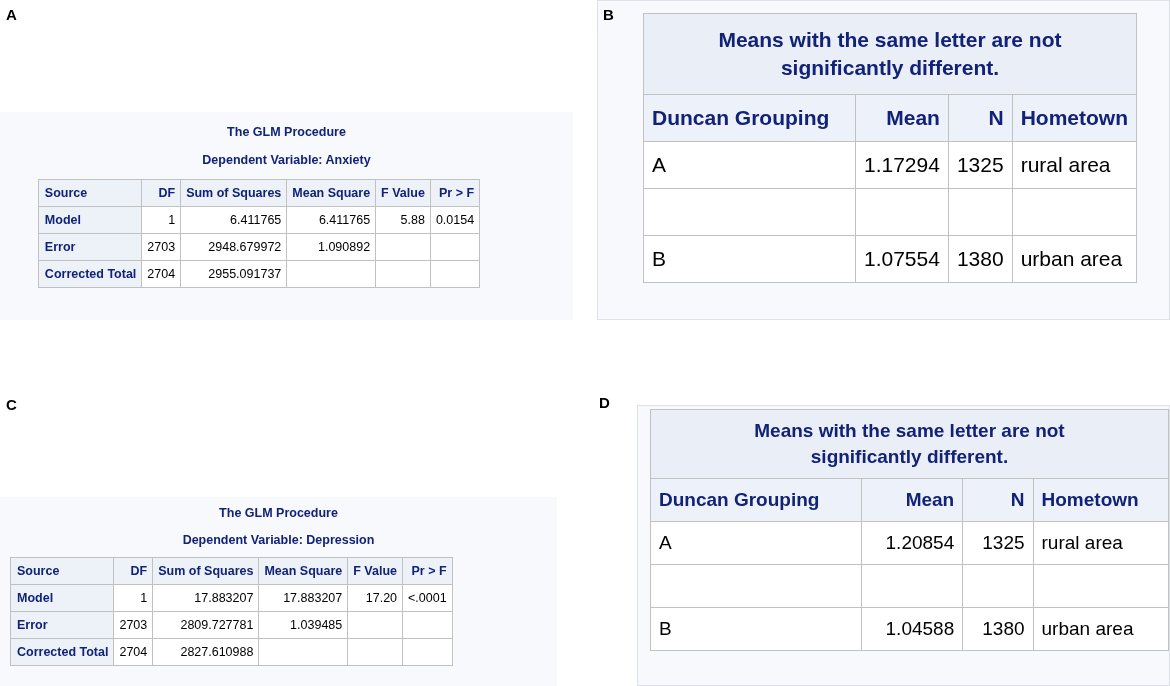 The width and height of the screenshot is (1170, 686). What do you see at coordinates (604, 402) in the screenshot?
I see `panel-label: D` at bounding box center [604, 402].